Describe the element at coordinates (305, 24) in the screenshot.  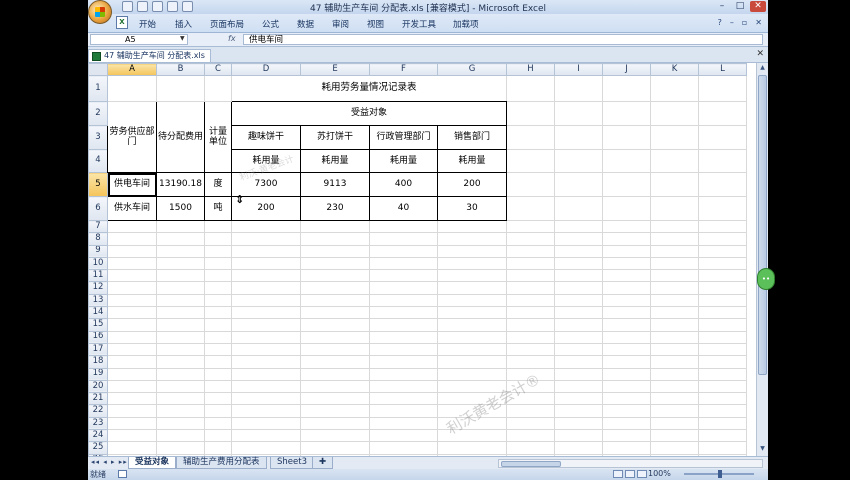
I see `tab-data: 数据` at that location.